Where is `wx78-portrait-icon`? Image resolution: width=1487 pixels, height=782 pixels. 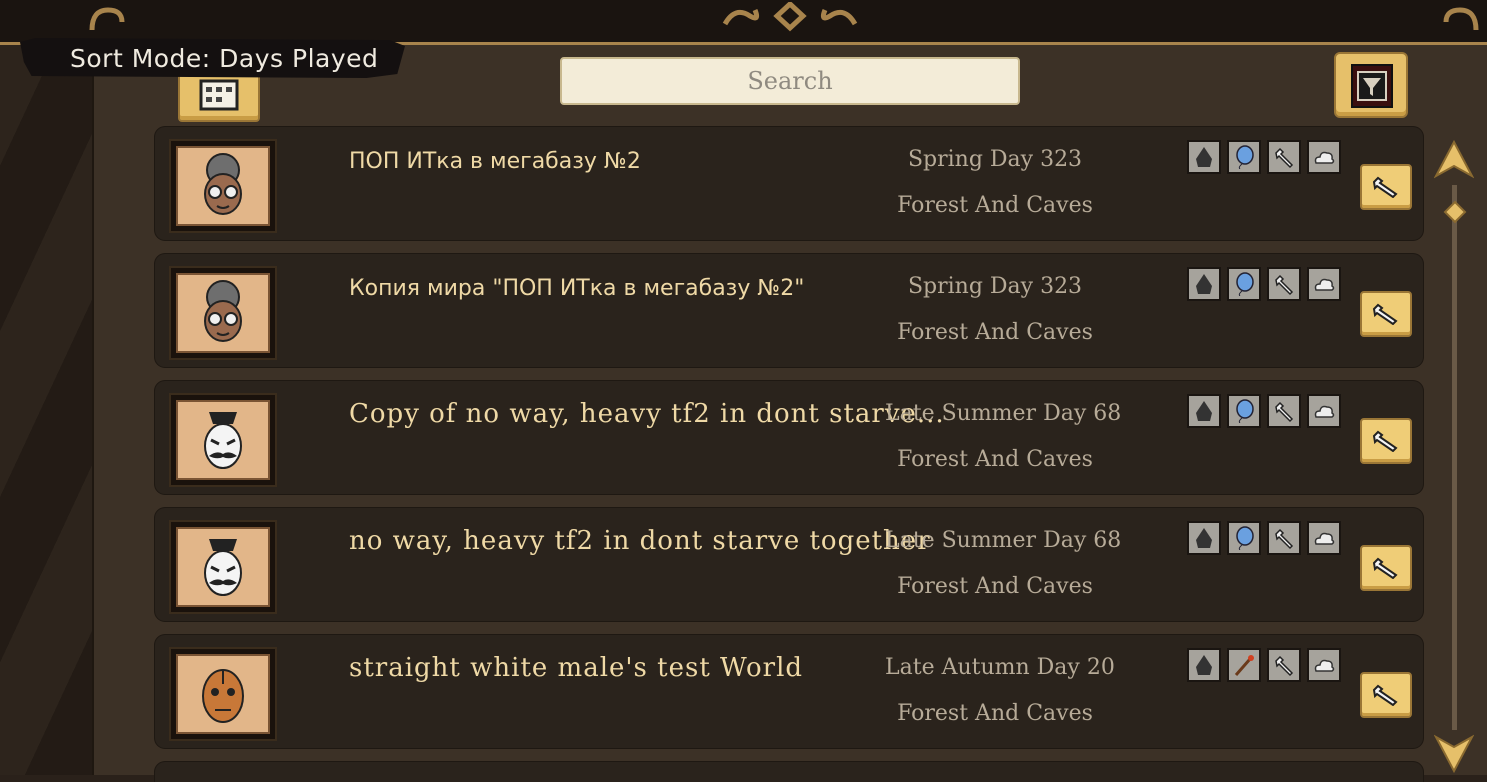 wx78-portrait-icon is located at coordinates (223, 696).